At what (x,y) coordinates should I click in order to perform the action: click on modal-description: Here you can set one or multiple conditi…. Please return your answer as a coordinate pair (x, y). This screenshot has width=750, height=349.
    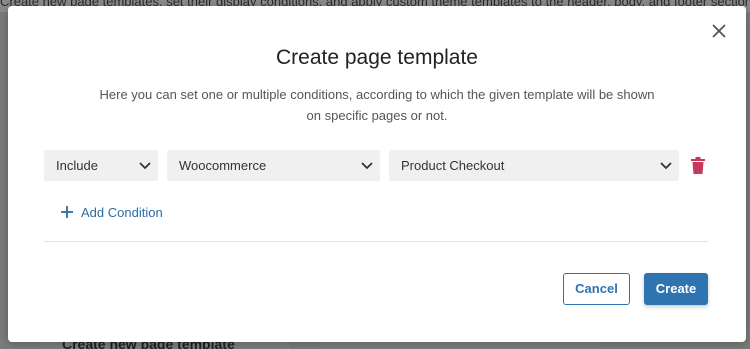
    Looking at the image, I should click on (377, 105).